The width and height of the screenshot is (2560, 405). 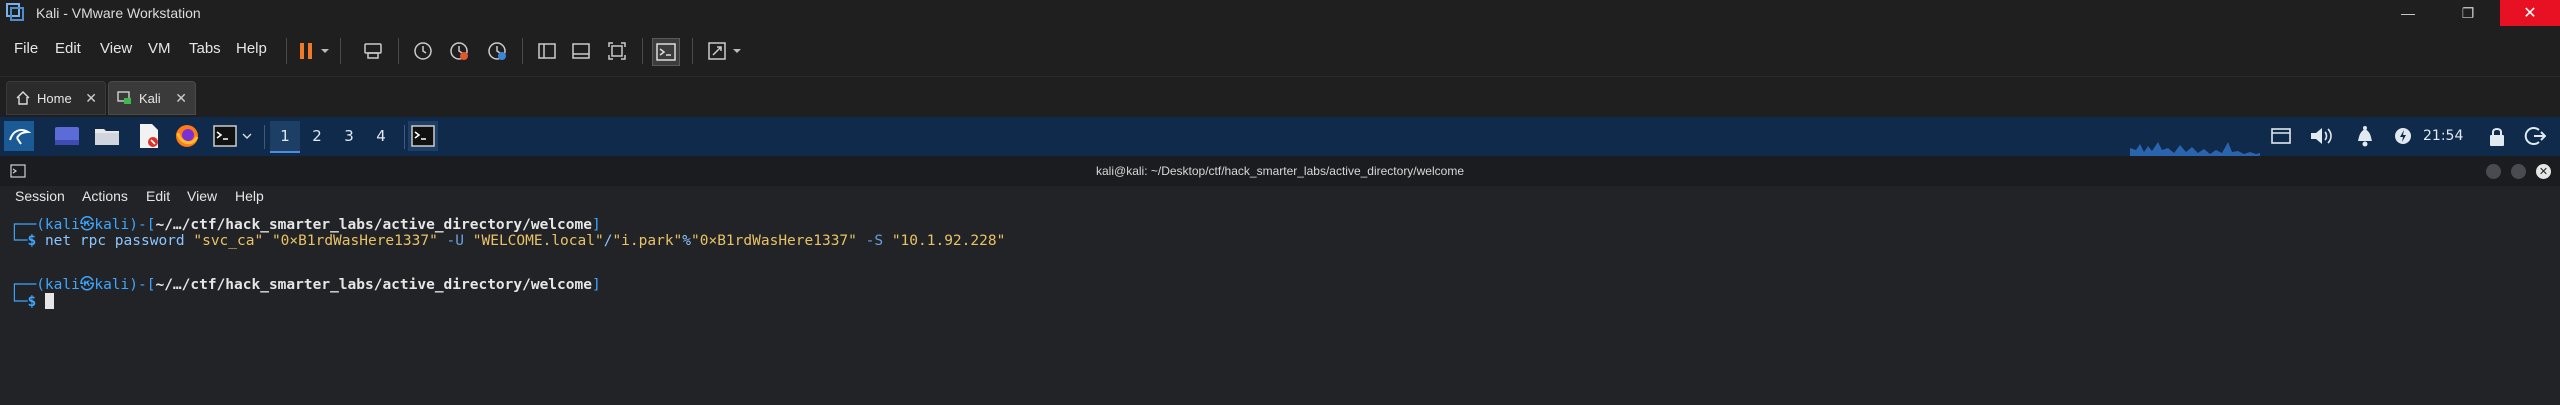 What do you see at coordinates (249, 196) in the screenshot?
I see `terminal-menu-help: Help` at bounding box center [249, 196].